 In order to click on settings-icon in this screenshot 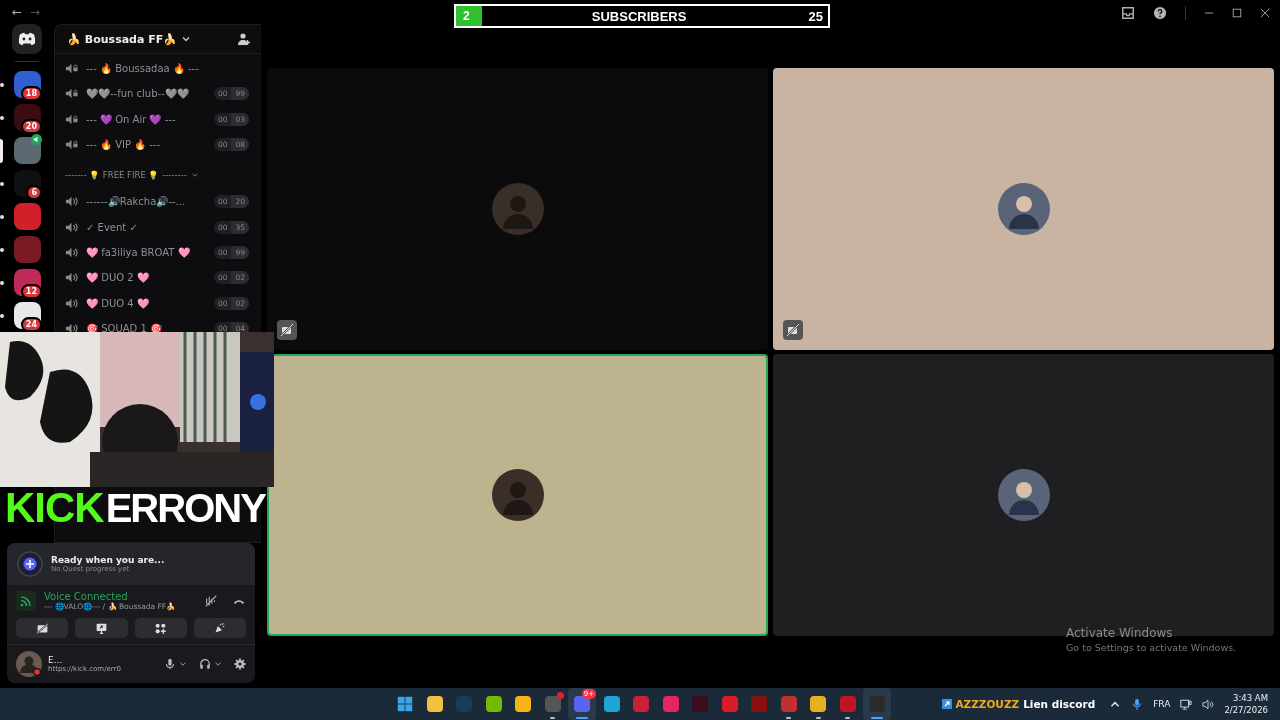, I will do `click(240, 664)`.